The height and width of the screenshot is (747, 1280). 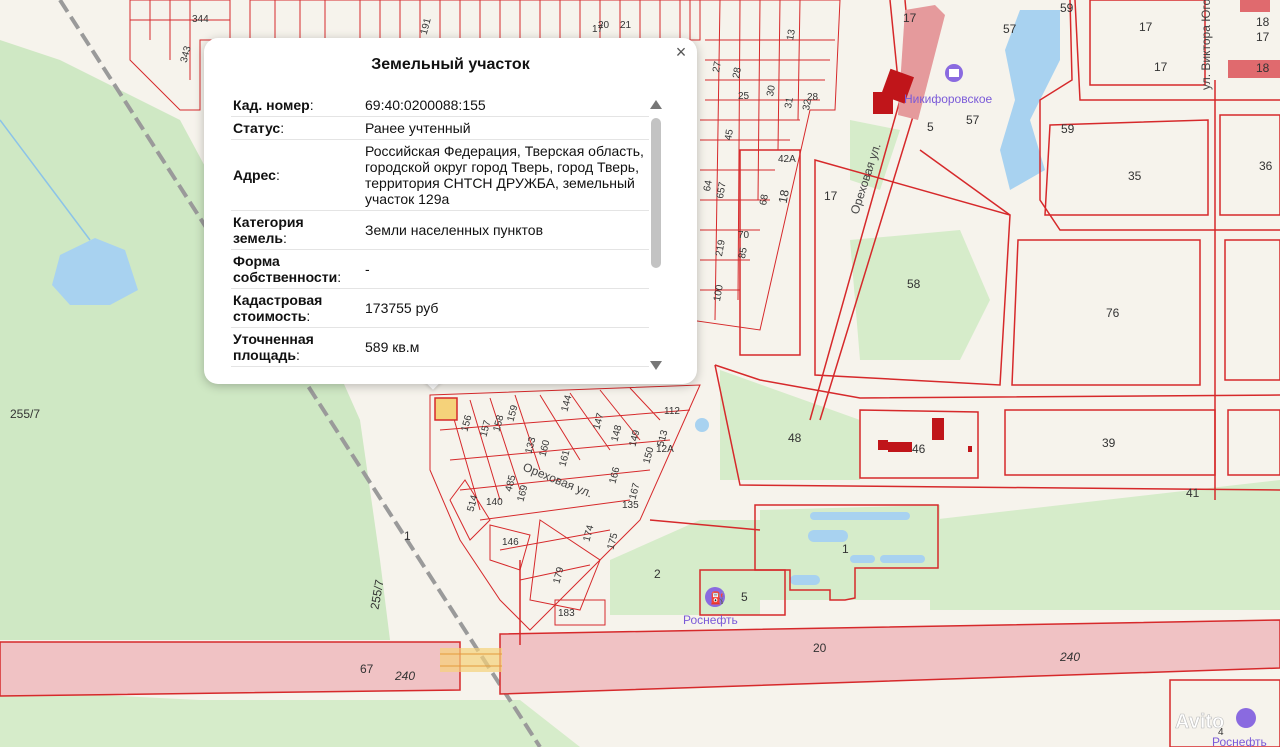 I want to click on fuel-station-icon, so click(x=1246, y=718).